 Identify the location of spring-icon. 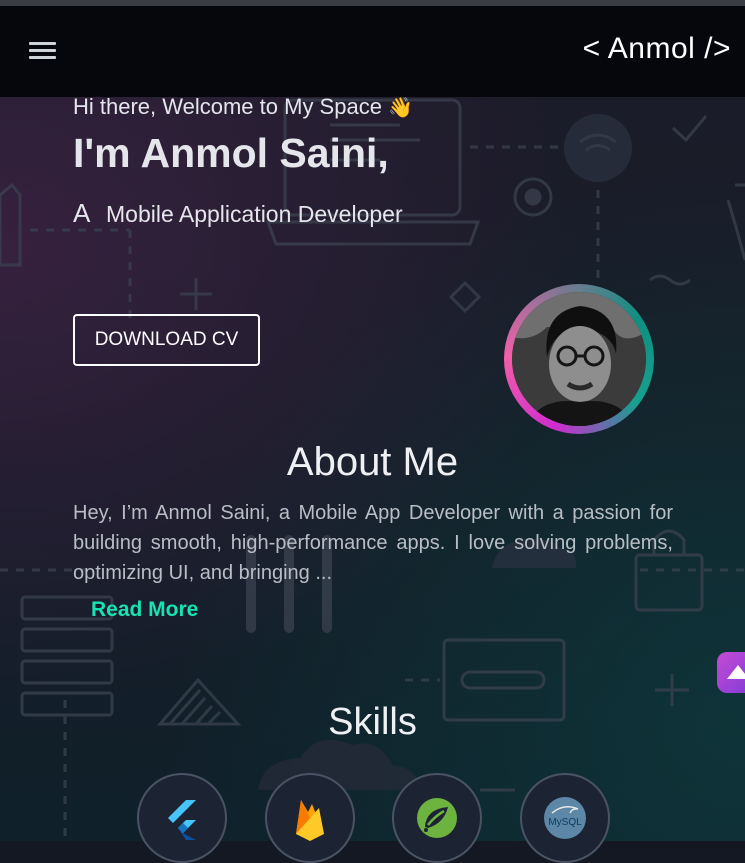
(437, 818).